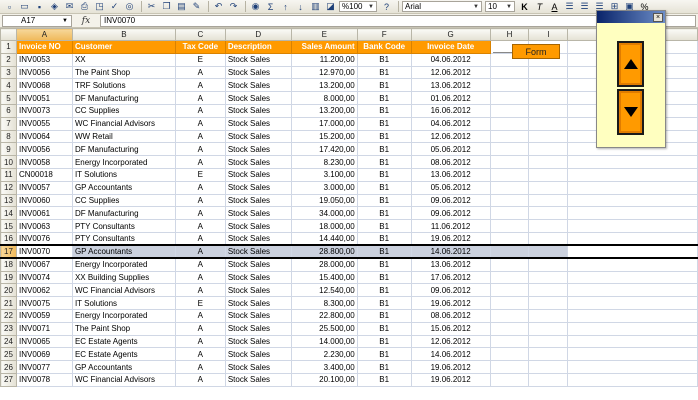 Image resolution: width=698 pixels, height=400 pixels. What do you see at coordinates (324, 47) in the screenshot?
I see `column-title-cell: Sales Amount` at bounding box center [324, 47].